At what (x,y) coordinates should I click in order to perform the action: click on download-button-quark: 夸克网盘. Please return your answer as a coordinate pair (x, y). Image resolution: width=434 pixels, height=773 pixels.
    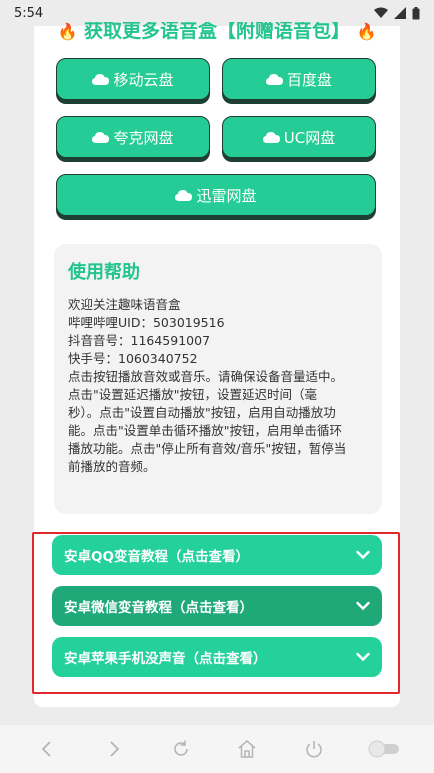
    Looking at the image, I should click on (133, 137).